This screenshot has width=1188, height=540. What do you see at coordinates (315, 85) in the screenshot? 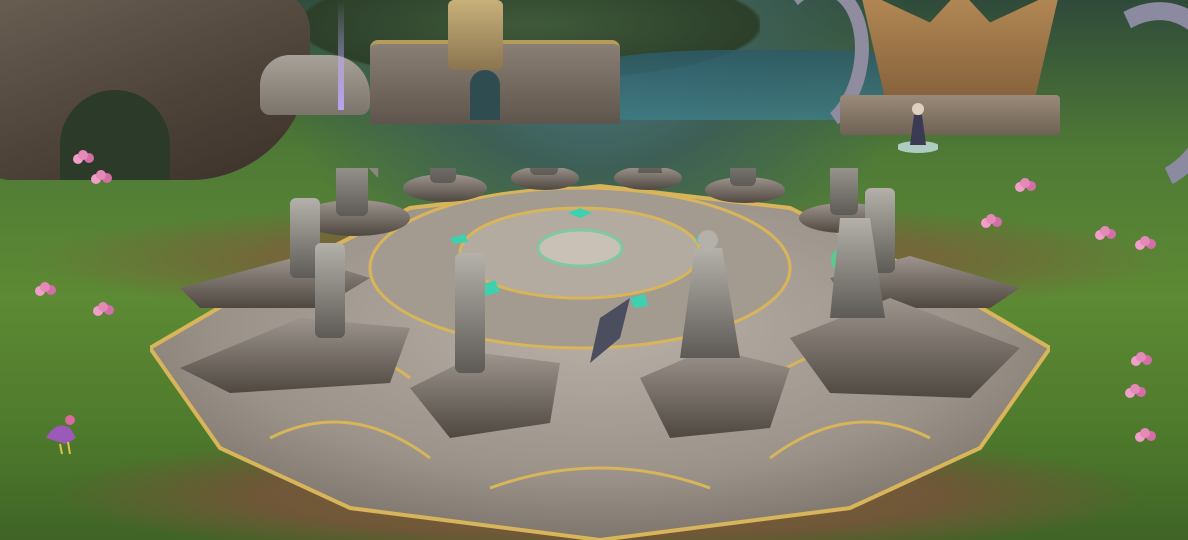
I see `boulder` at bounding box center [315, 85].